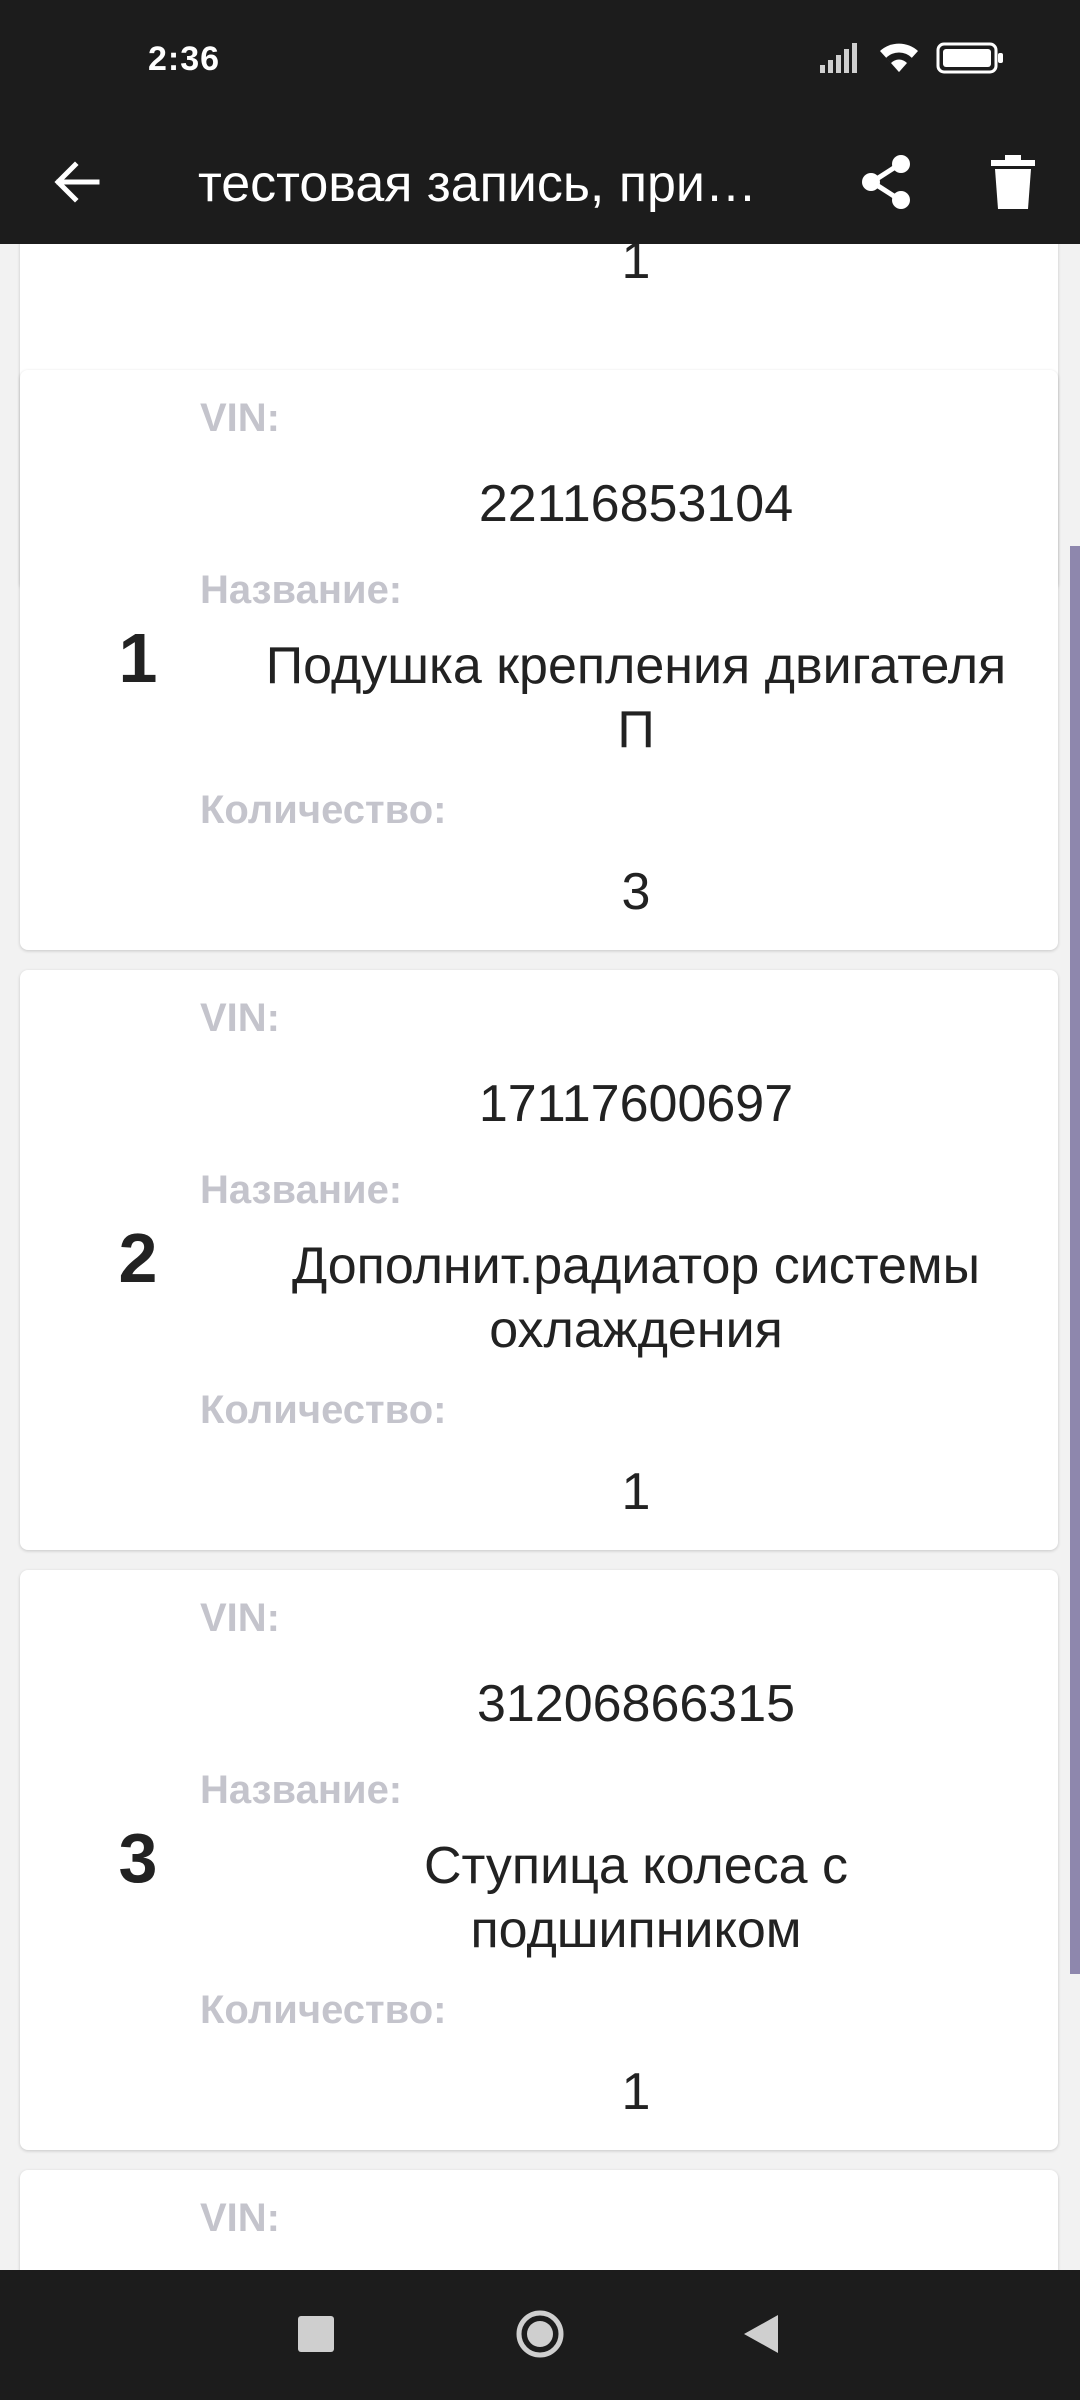 The image size is (1080, 2400). I want to click on home-button, so click(540, 2336).